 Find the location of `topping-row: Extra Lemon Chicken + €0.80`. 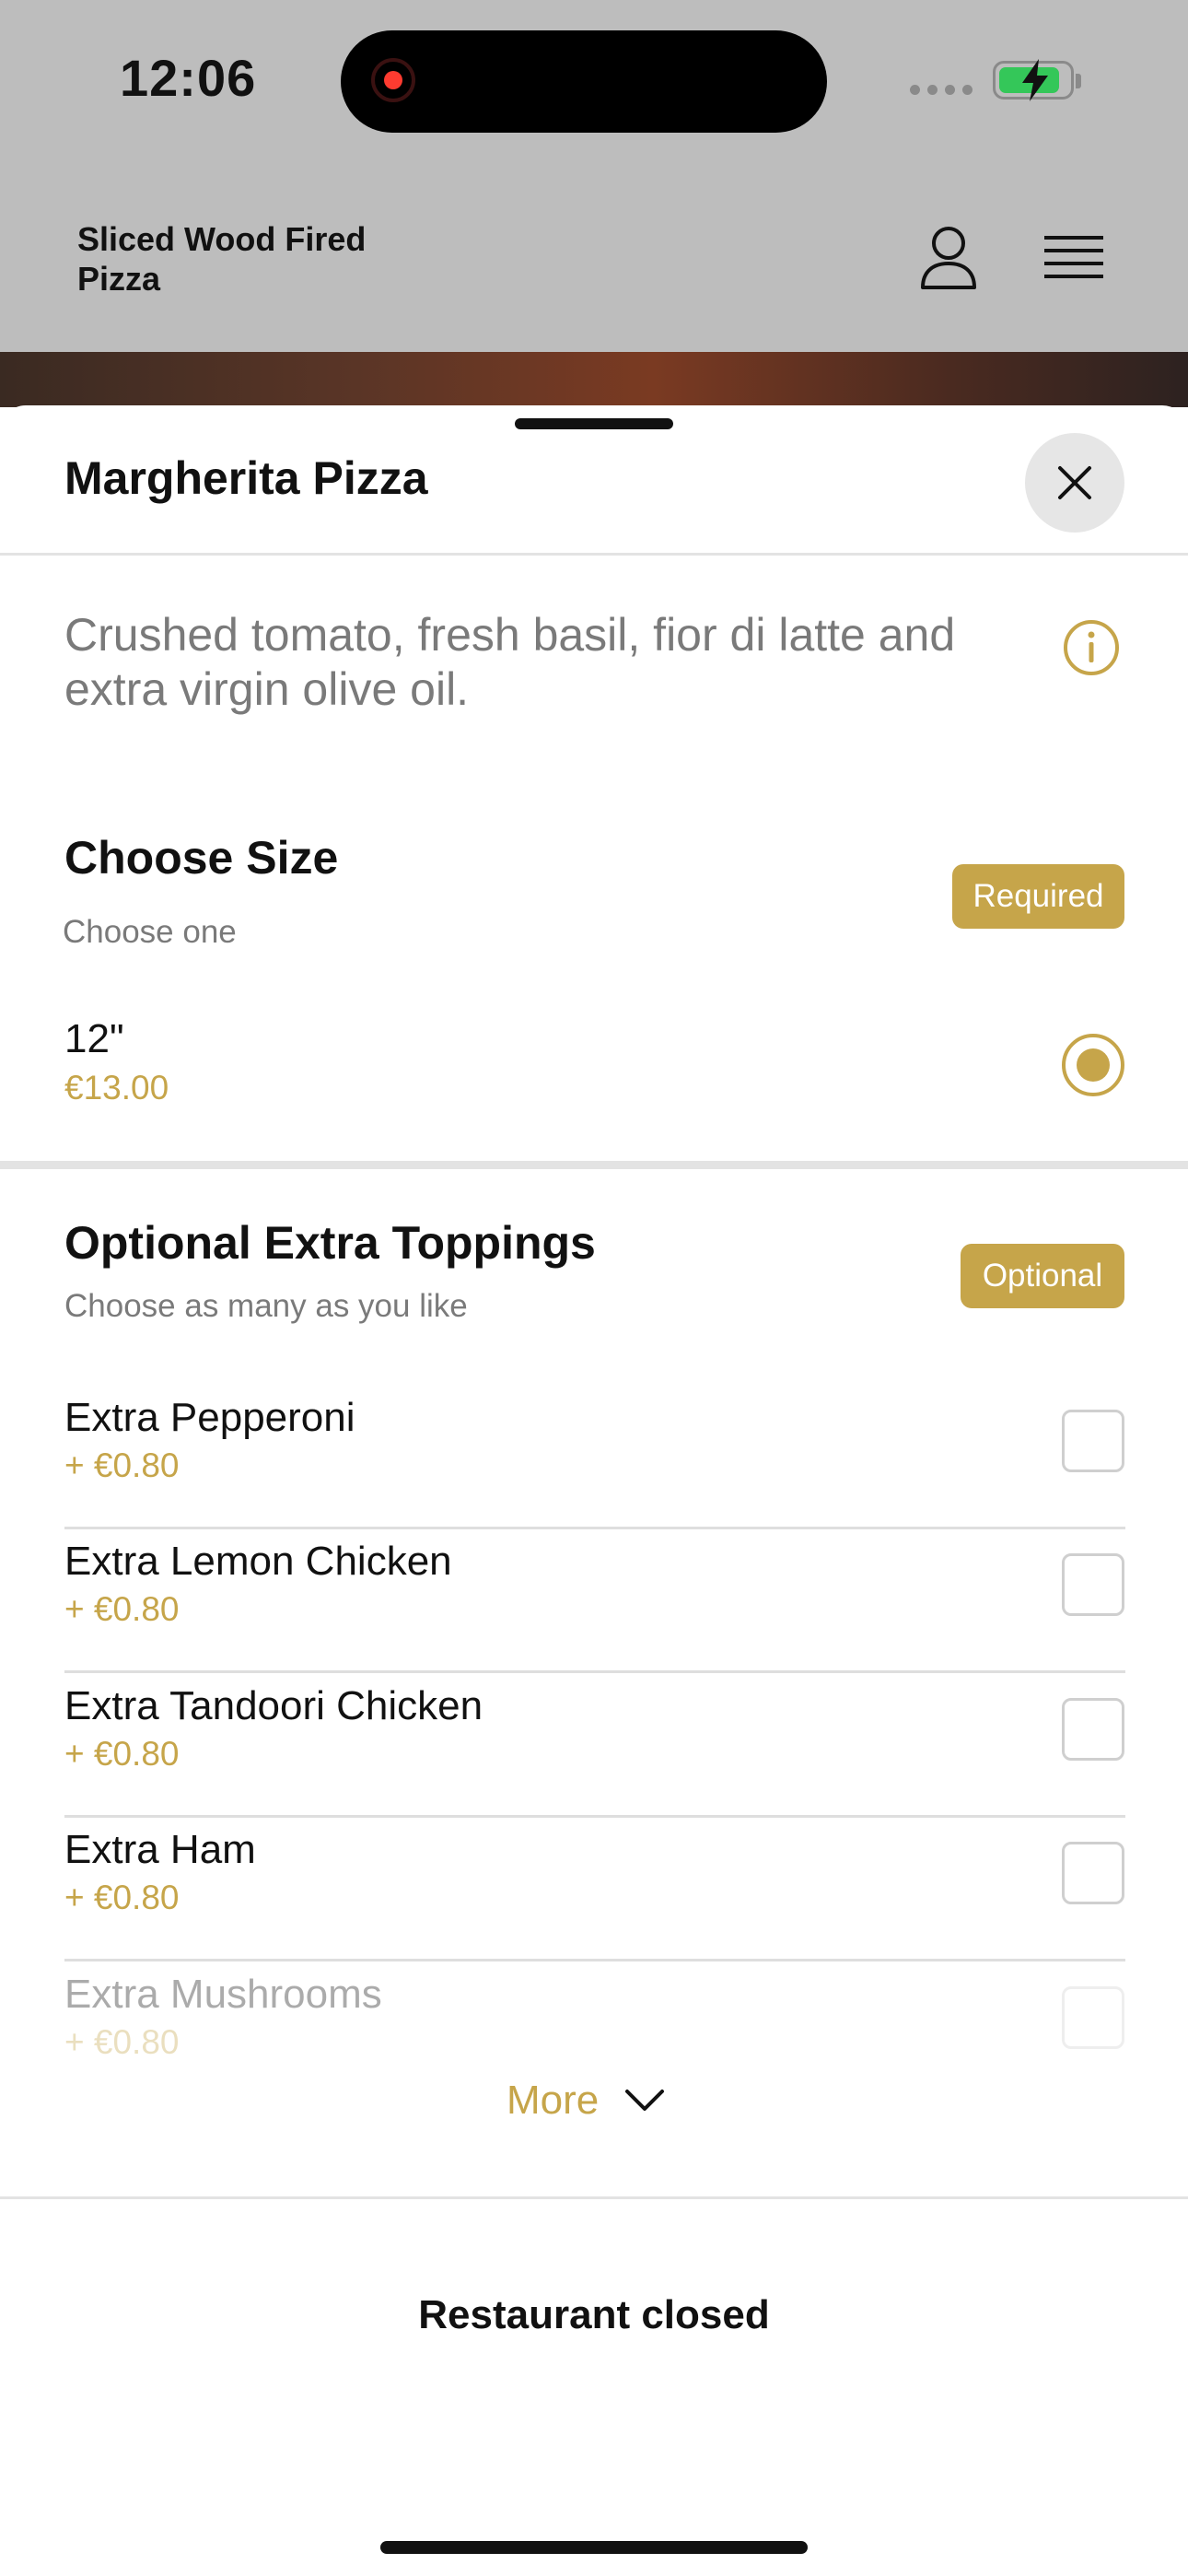

topping-row: Extra Lemon Chicken + €0.80 is located at coordinates (594, 1600).